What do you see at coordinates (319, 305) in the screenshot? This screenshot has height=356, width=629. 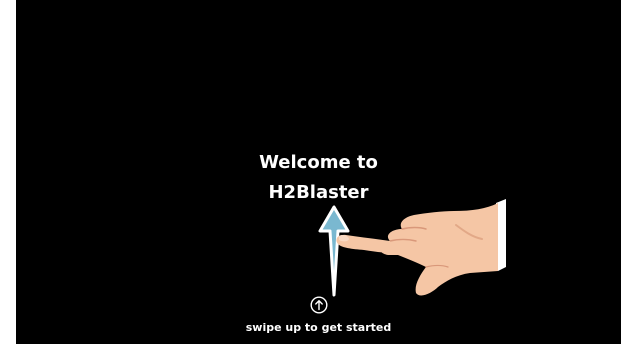 I see `arrow-up-circle-icon` at bounding box center [319, 305].